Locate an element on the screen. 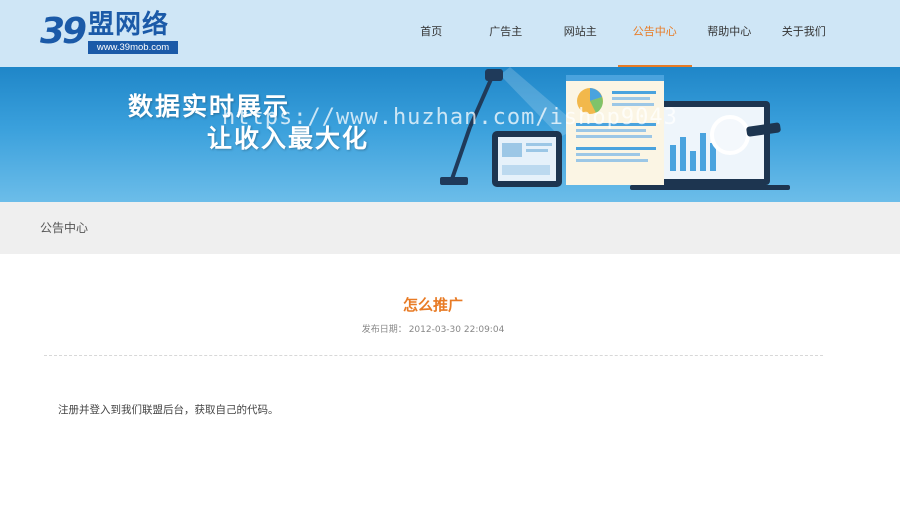  watermark-text: https://www.huzhan.com/ishop9043 is located at coordinates (450, 117).